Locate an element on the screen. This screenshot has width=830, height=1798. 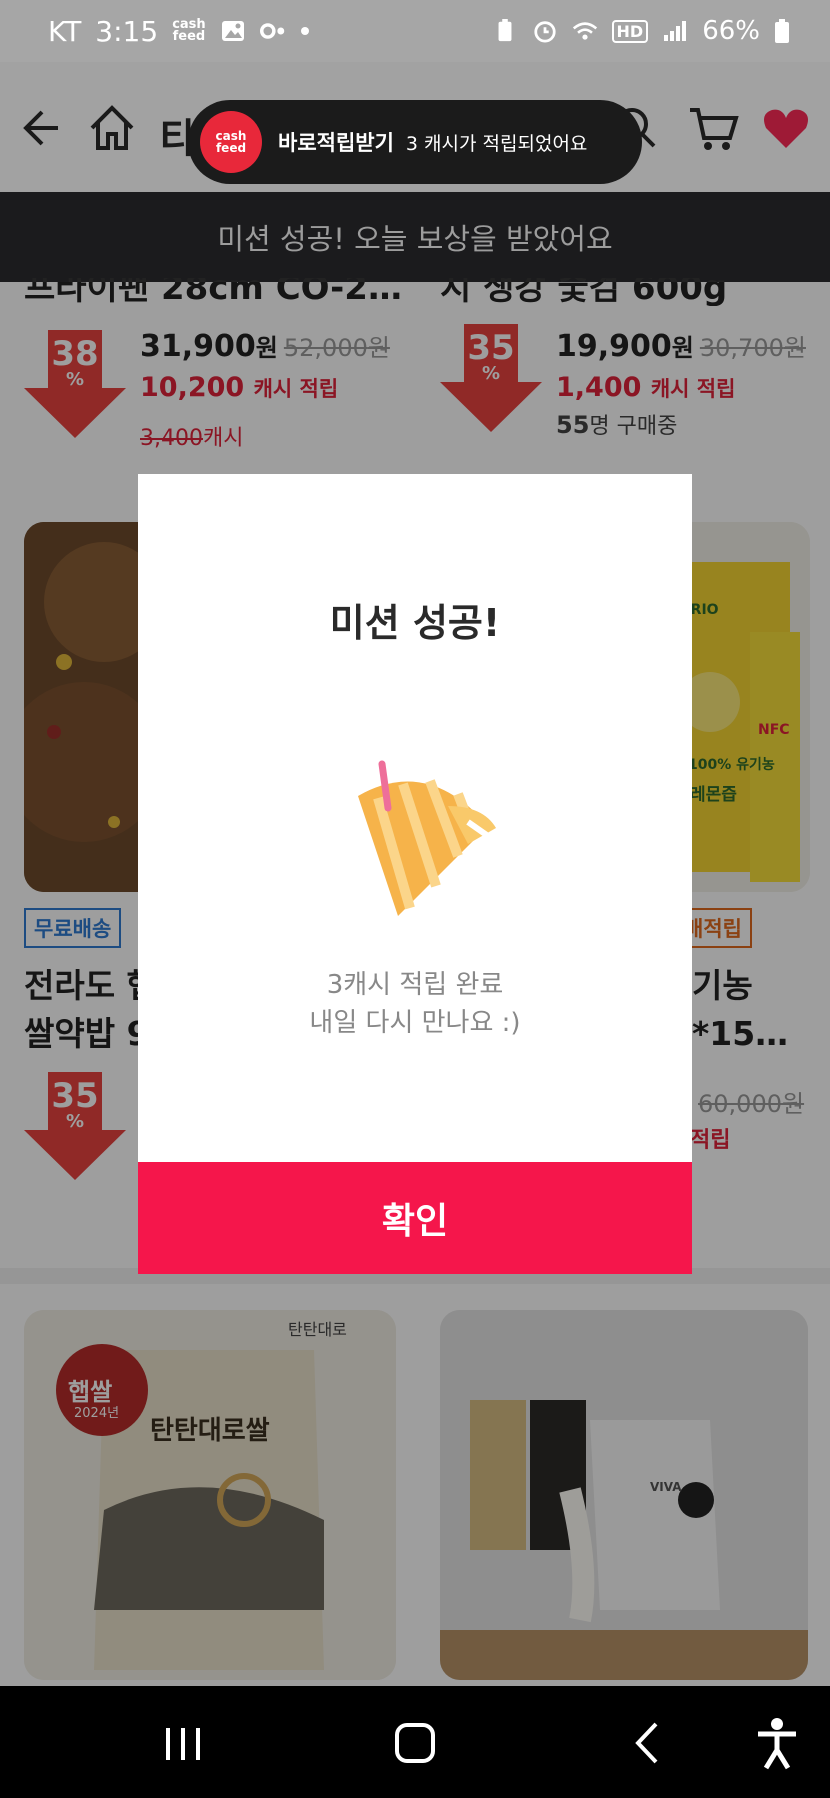
dialog-message-line2: 내일 다시 만나요 :) is located at coordinates (415, 1023).